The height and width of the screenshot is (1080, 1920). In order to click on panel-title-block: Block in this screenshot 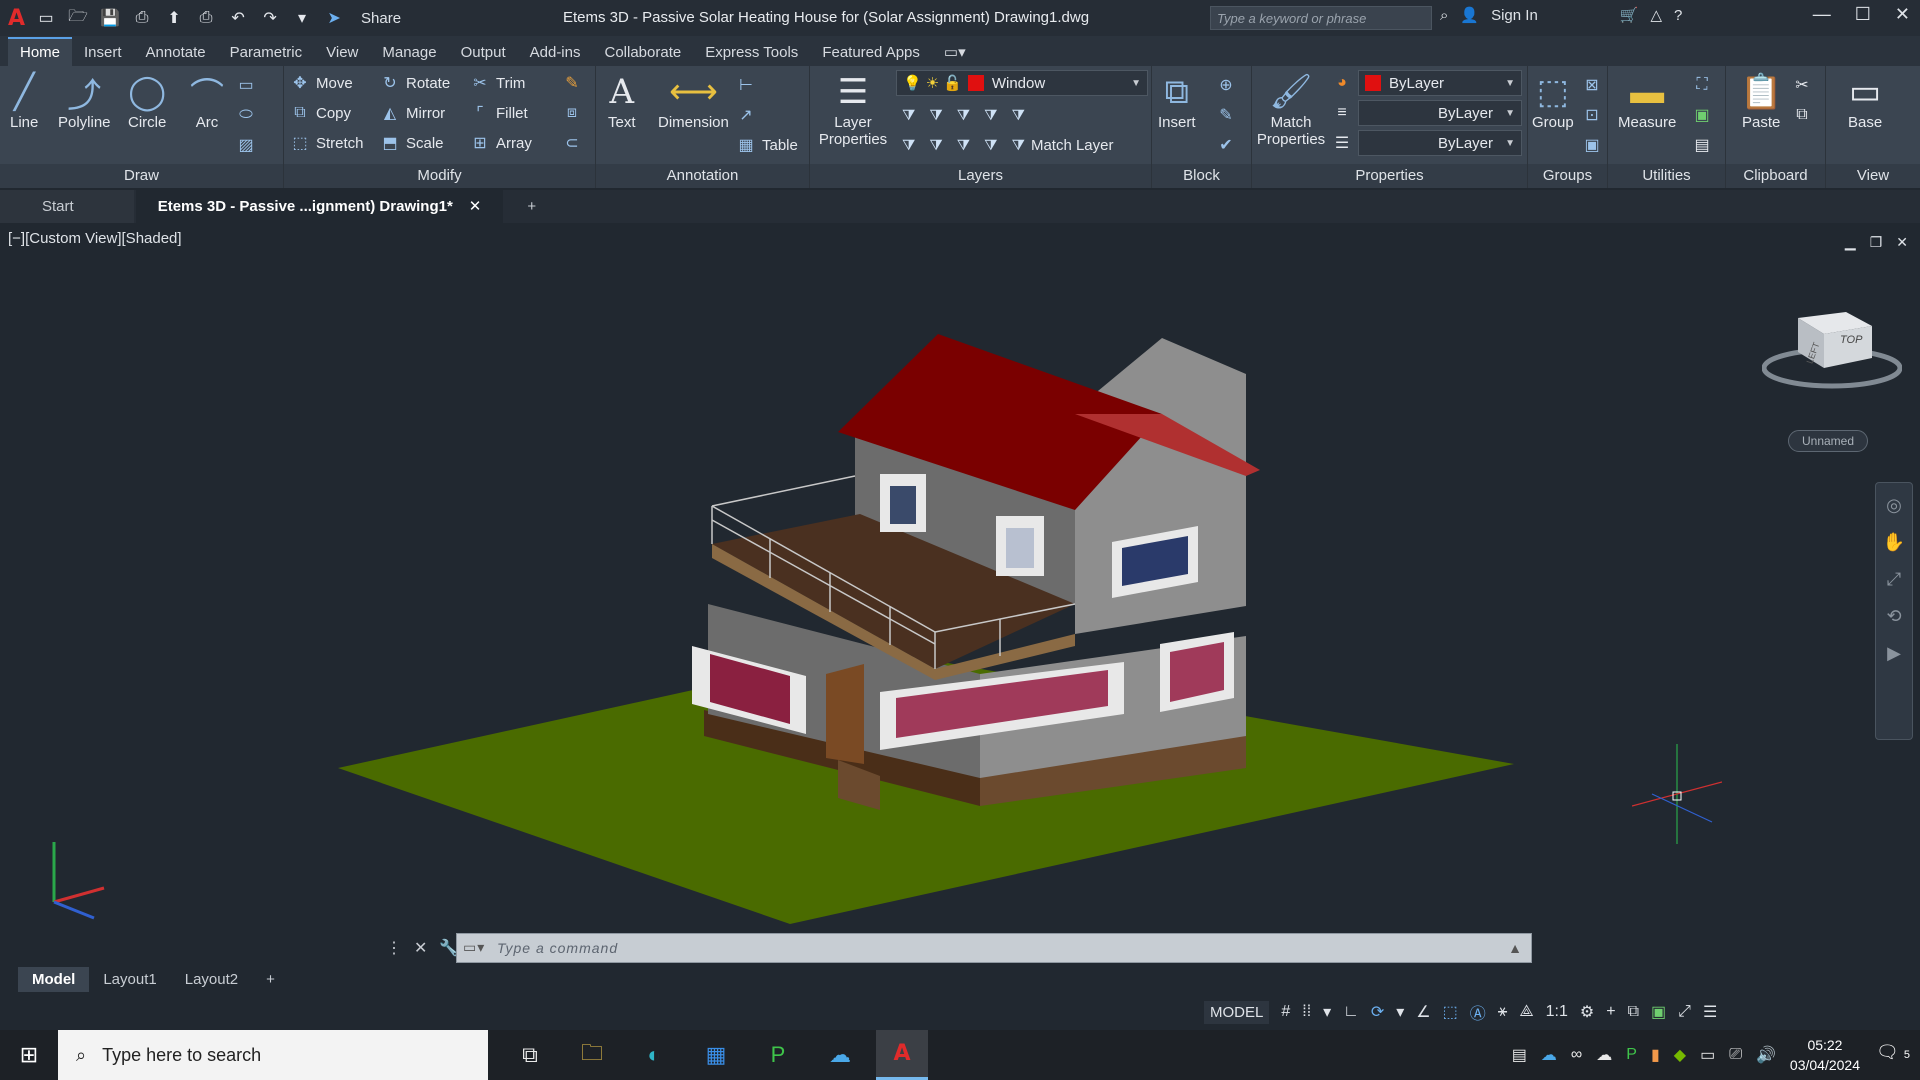, I will do `click(1201, 176)`.